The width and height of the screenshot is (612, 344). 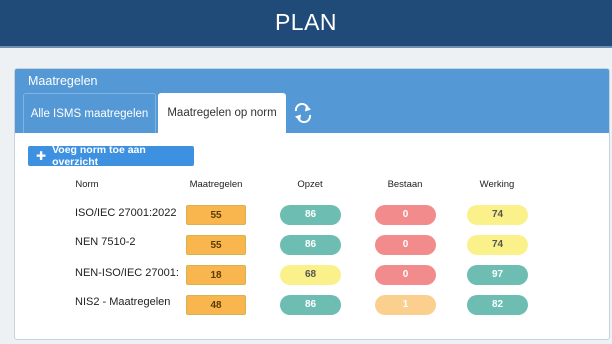 What do you see at coordinates (405, 305) in the screenshot?
I see `bestaan-score-pill: 1` at bounding box center [405, 305].